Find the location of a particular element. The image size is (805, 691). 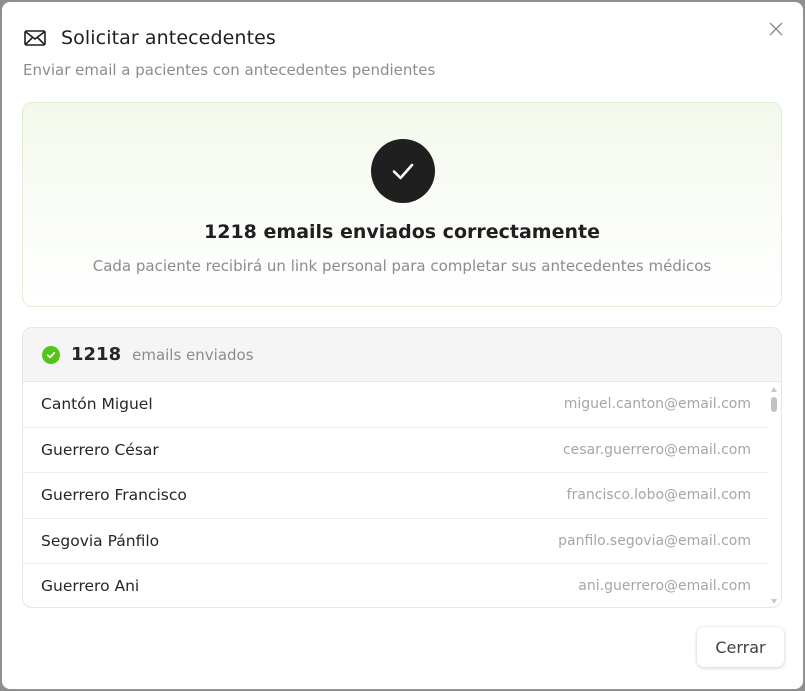

list-item: Guerrero César cesar.guerrero@email.com is located at coordinates (395, 450).